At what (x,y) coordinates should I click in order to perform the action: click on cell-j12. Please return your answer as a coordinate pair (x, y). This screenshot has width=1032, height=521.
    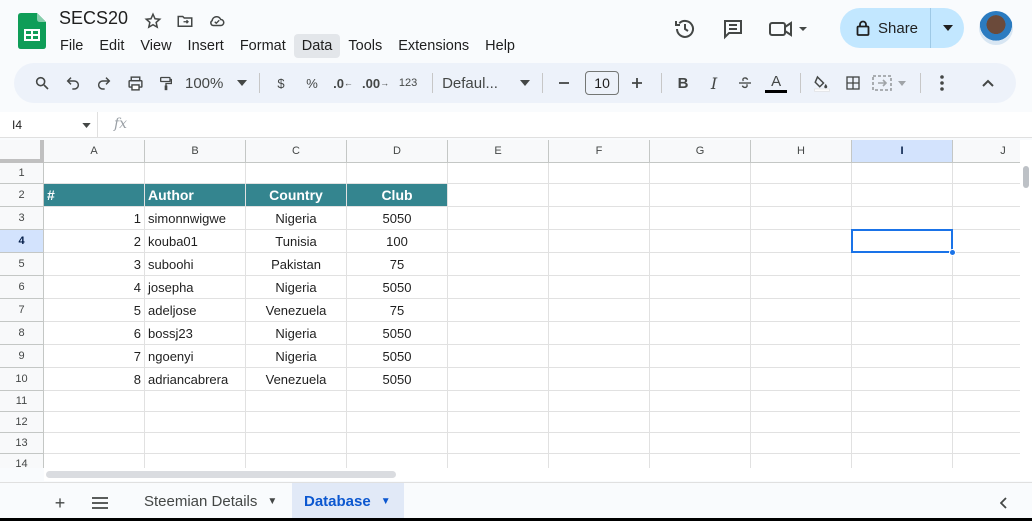
    Looking at the image, I should click on (986, 422).